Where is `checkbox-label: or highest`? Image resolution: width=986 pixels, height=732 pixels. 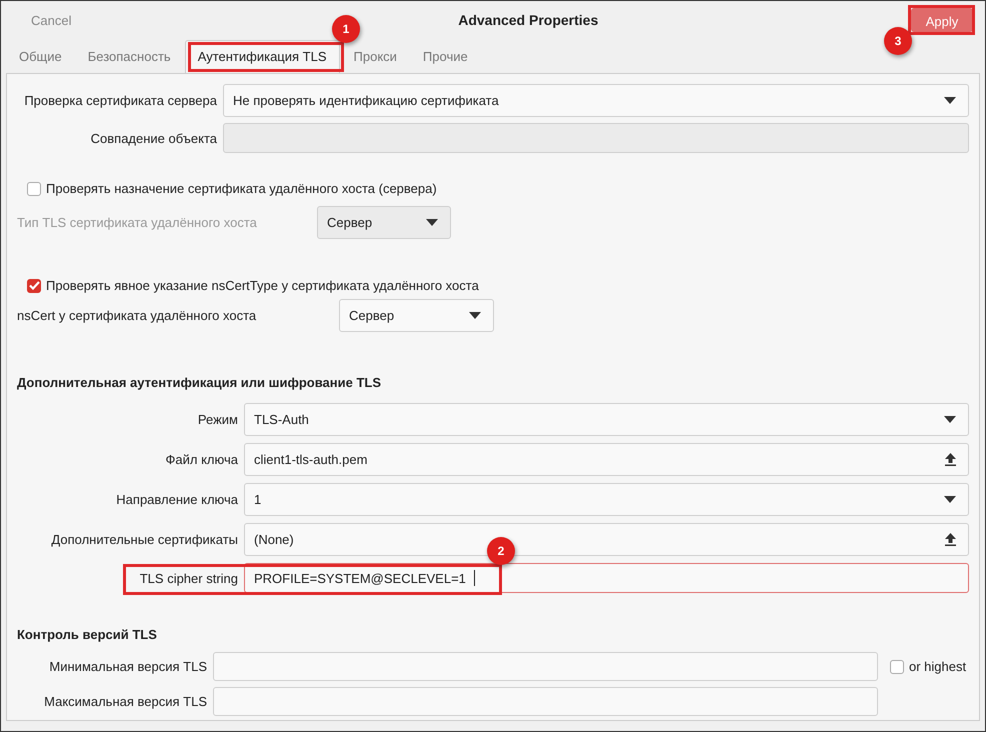
checkbox-label: or highest is located at coordinates (937, 666).